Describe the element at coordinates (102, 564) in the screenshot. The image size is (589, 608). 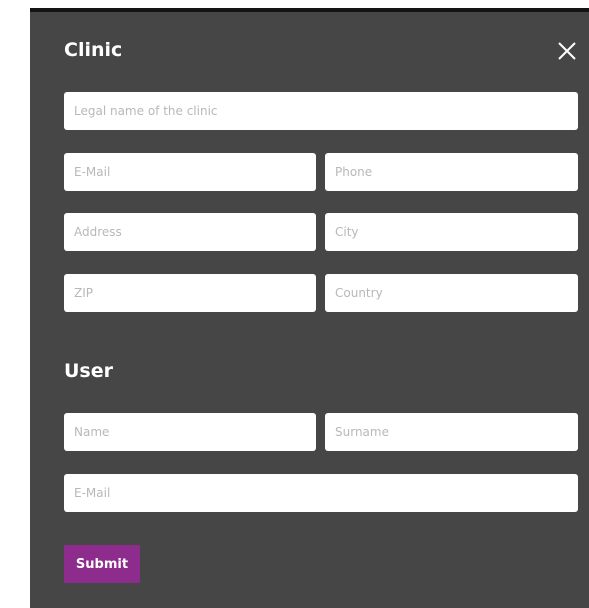
I see `submit-button: Submit` at that location.